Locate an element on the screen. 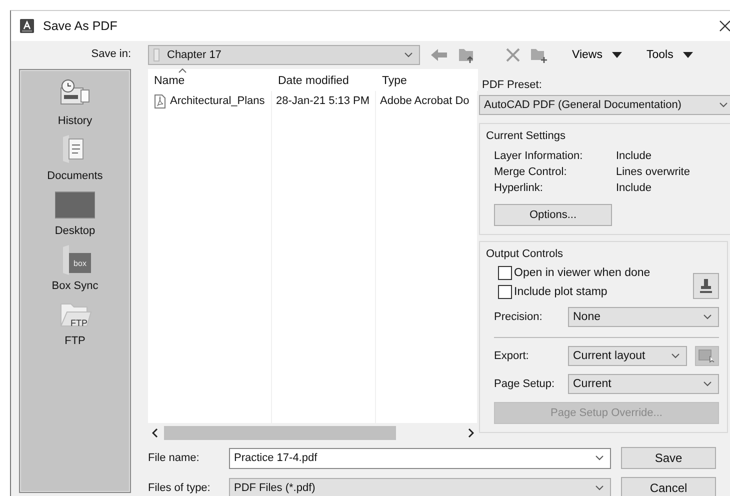  stamp-icon is located at coordinates (706, 286).